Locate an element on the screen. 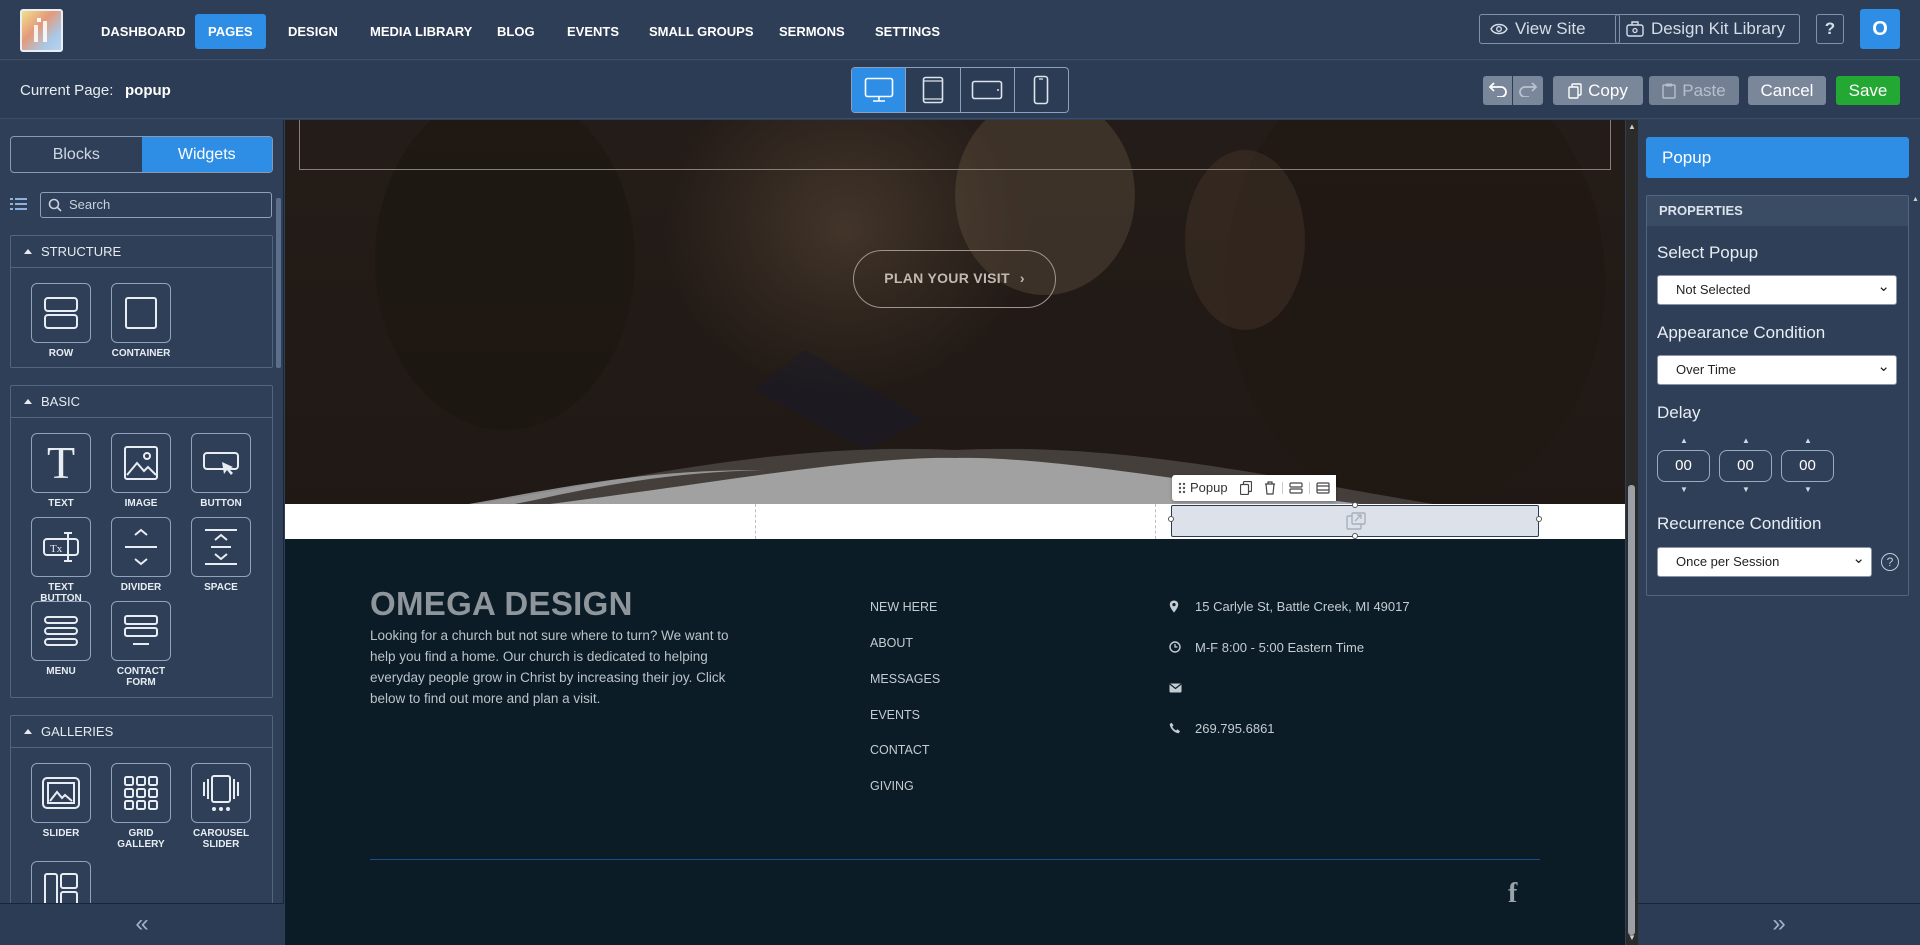 The width and height of the screenshot is (1920, 945). cancel-button: Cancel is located at coordinates (1787, 90).